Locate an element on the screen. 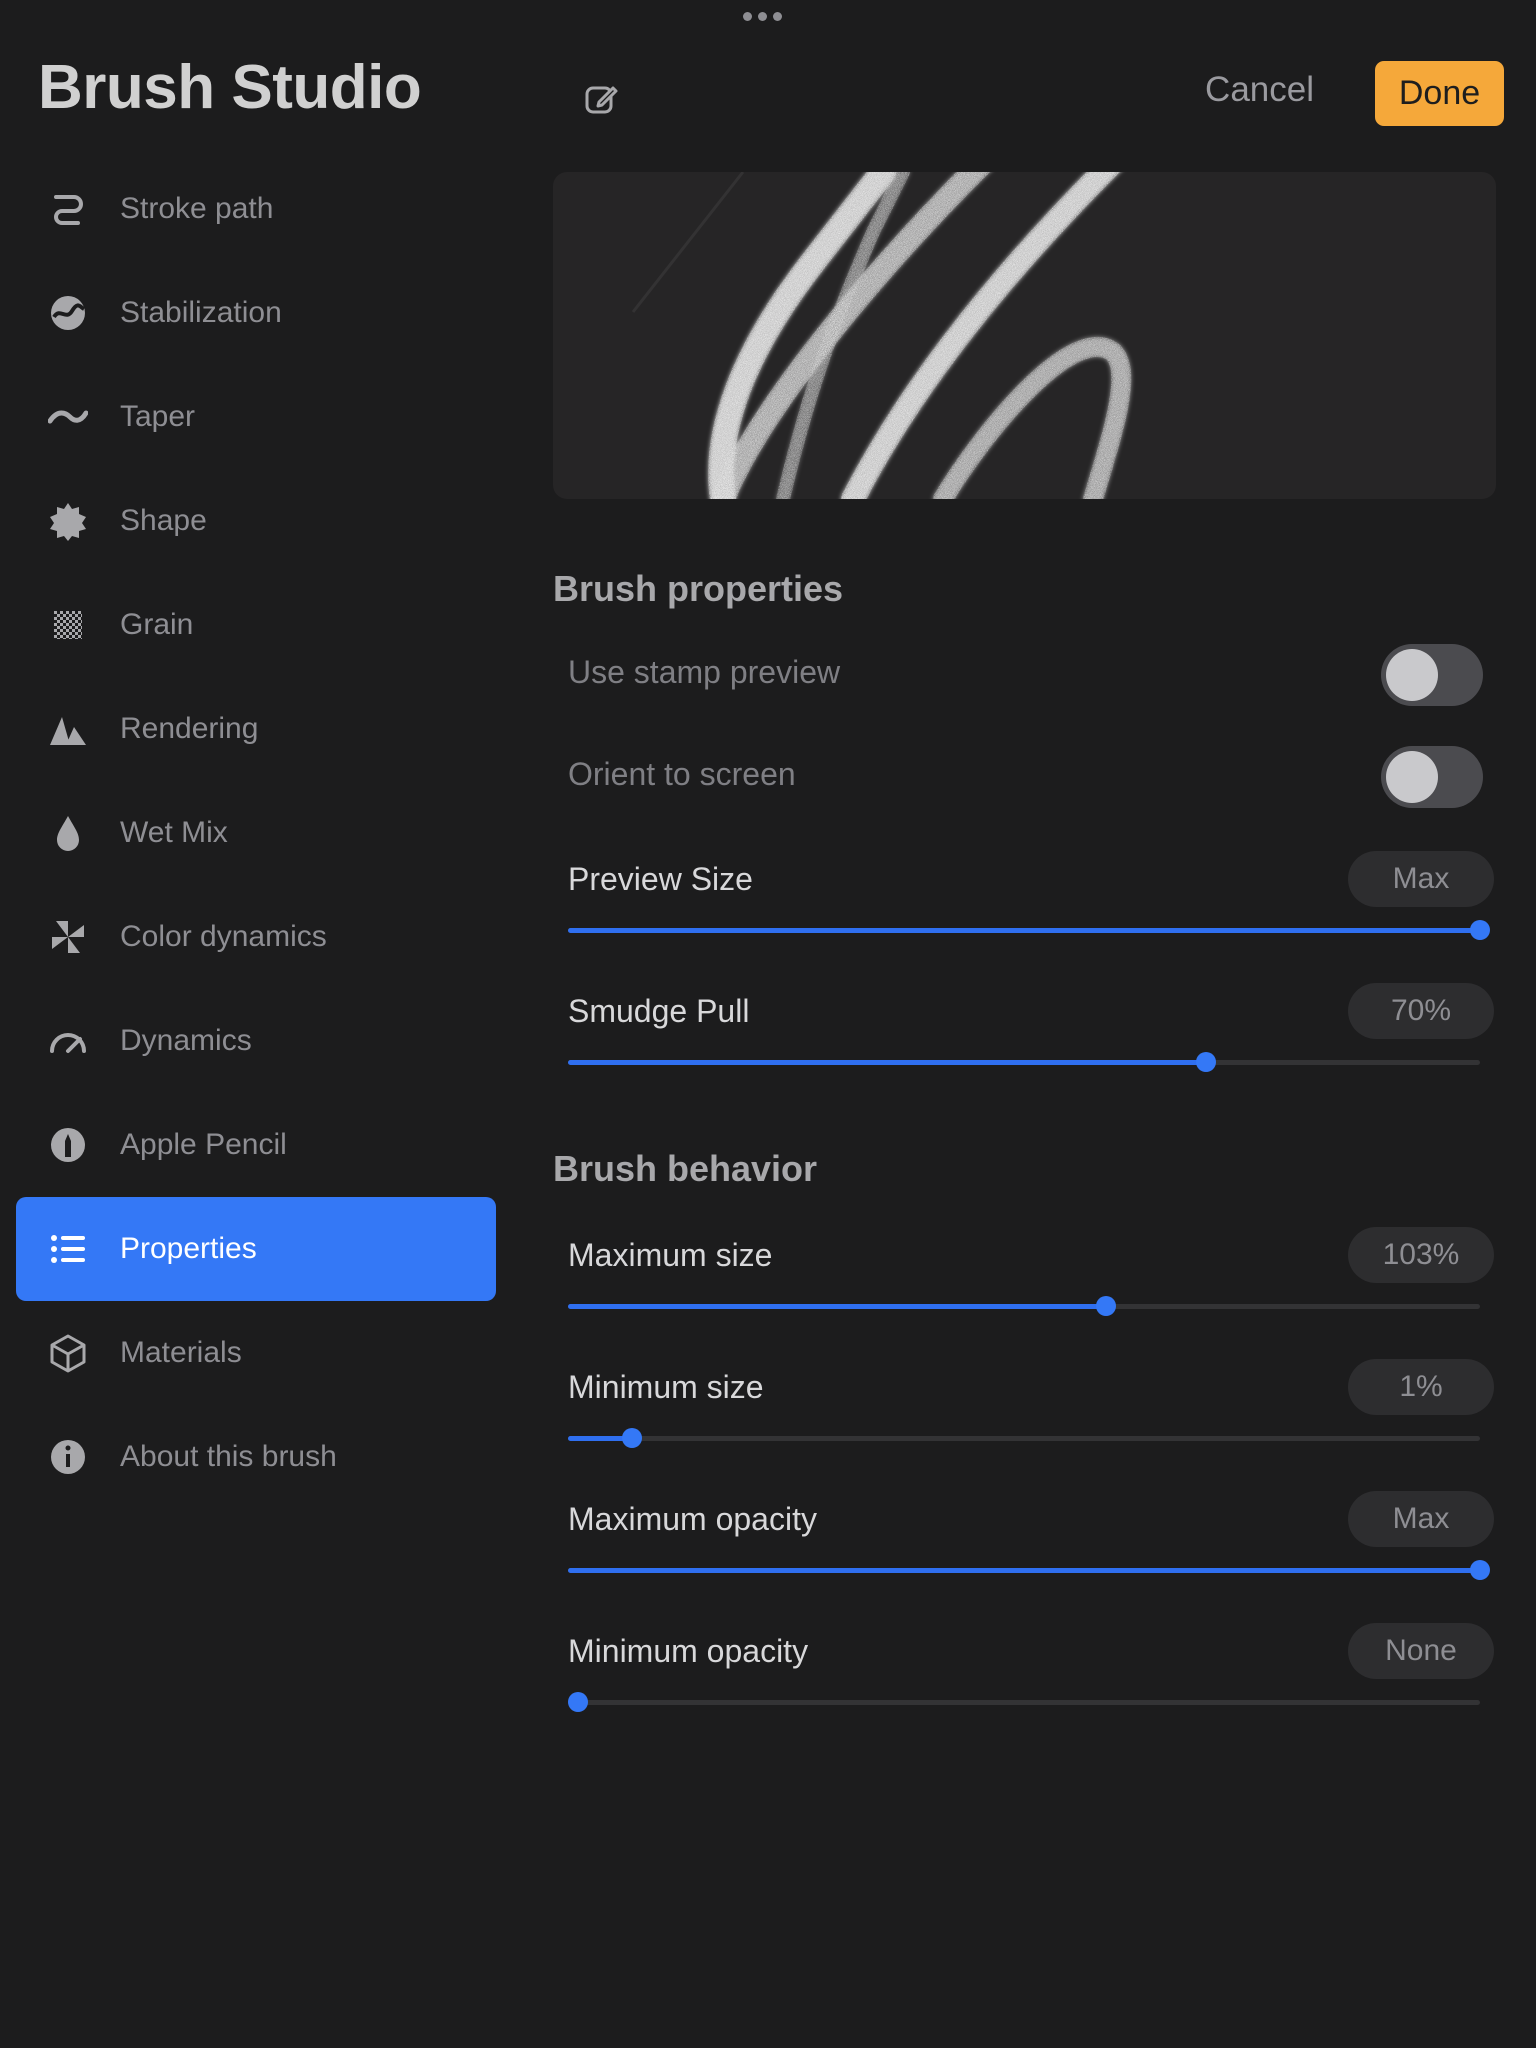 The width and height of the screenshot is (1536, 2048). setting-maximum-opacity: Maximum opacity Max is located at coordinates (1031, 1537).